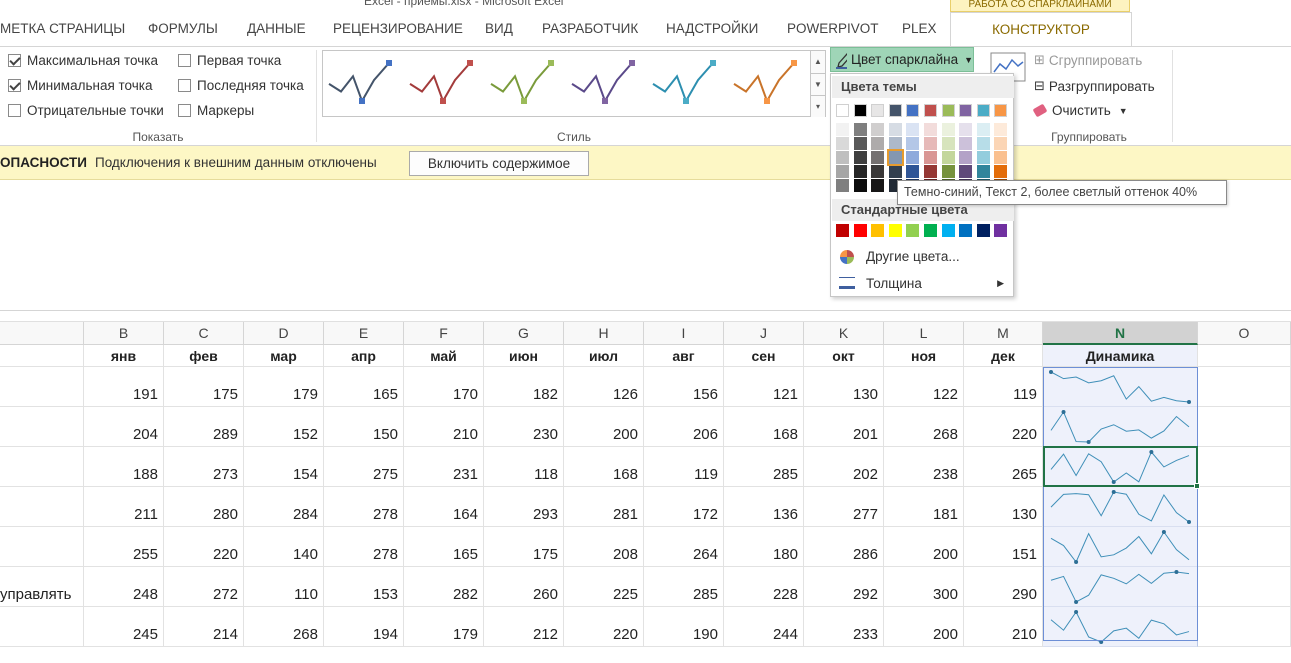 Image resolution: width=1291 pixels, height=663 pixels. Describe the element at coordinates (284, 627) in the screenshot. I see `value-cell: 268` at that location.